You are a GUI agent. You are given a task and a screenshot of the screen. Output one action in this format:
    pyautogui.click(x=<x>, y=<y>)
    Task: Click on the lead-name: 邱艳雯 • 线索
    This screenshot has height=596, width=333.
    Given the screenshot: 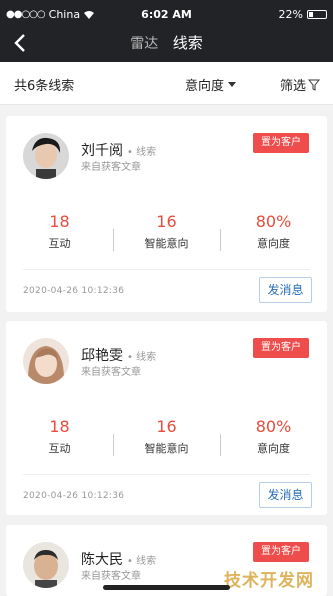 What is the action you would take?
    pyautogui.click(x=118, y=355)
    